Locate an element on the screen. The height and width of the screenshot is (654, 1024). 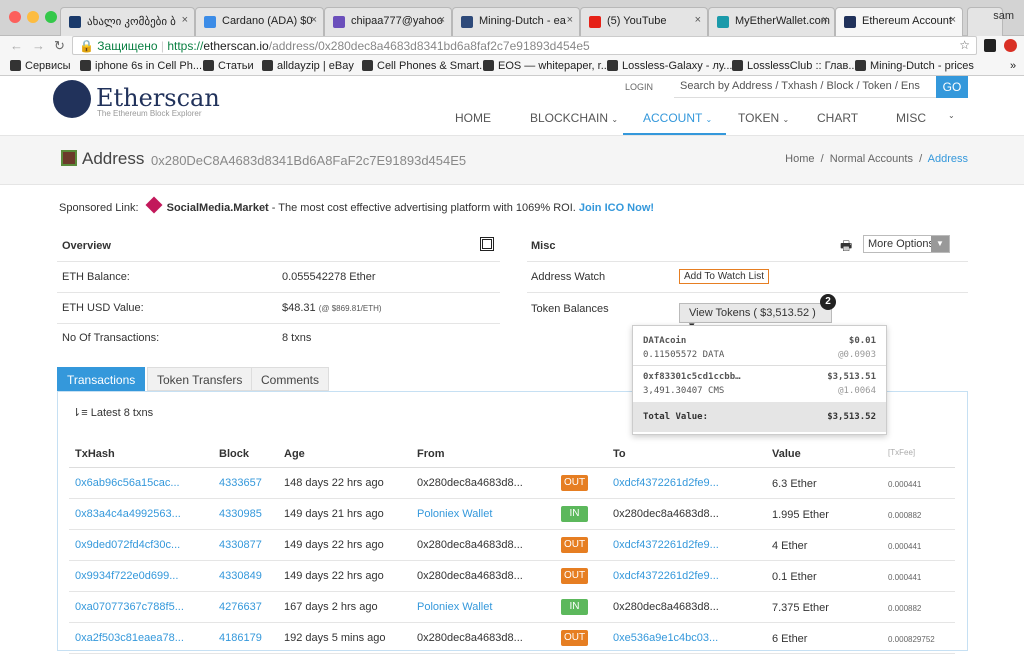
nav-chart: CHART is located at coordinates (837, 118).